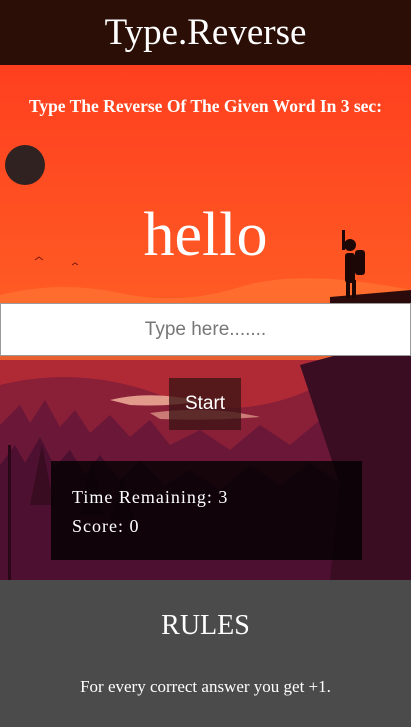 Image resolution: width=411 pixels, height=727 pixels. What do you see at coordinates (205, 404) in the screenshot?
I see `start-button: Start` at bounding box center [205, 404].